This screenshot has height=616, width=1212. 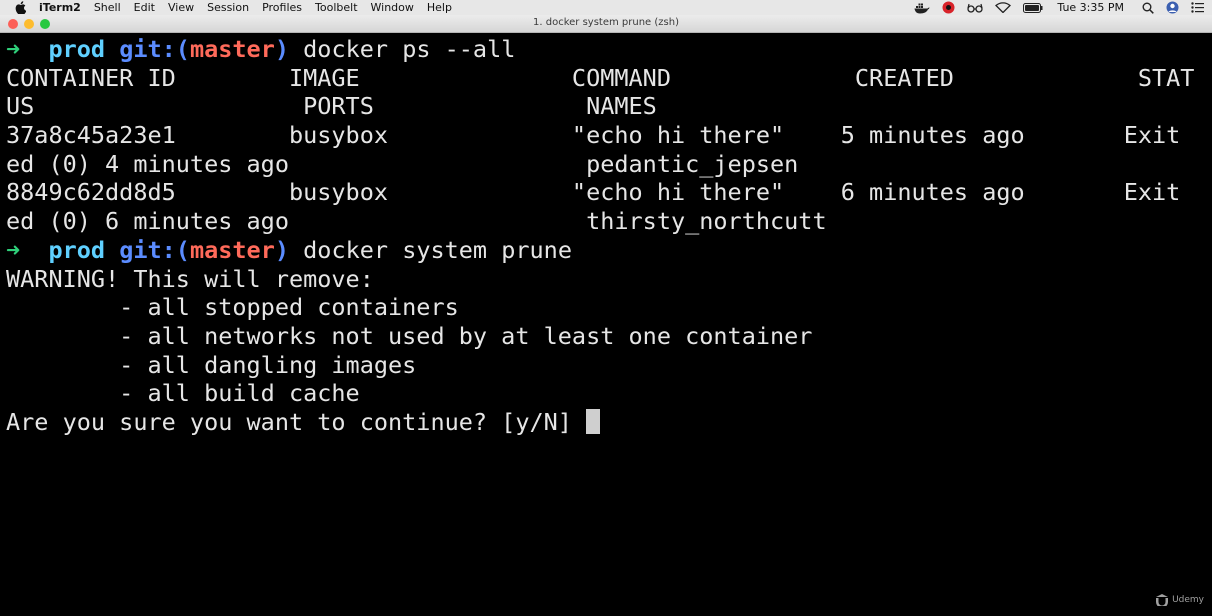 What do you see at coordinates (593, 421) in the screenshot?
I see `terminal-cursor` at bounding box center [593, 421].